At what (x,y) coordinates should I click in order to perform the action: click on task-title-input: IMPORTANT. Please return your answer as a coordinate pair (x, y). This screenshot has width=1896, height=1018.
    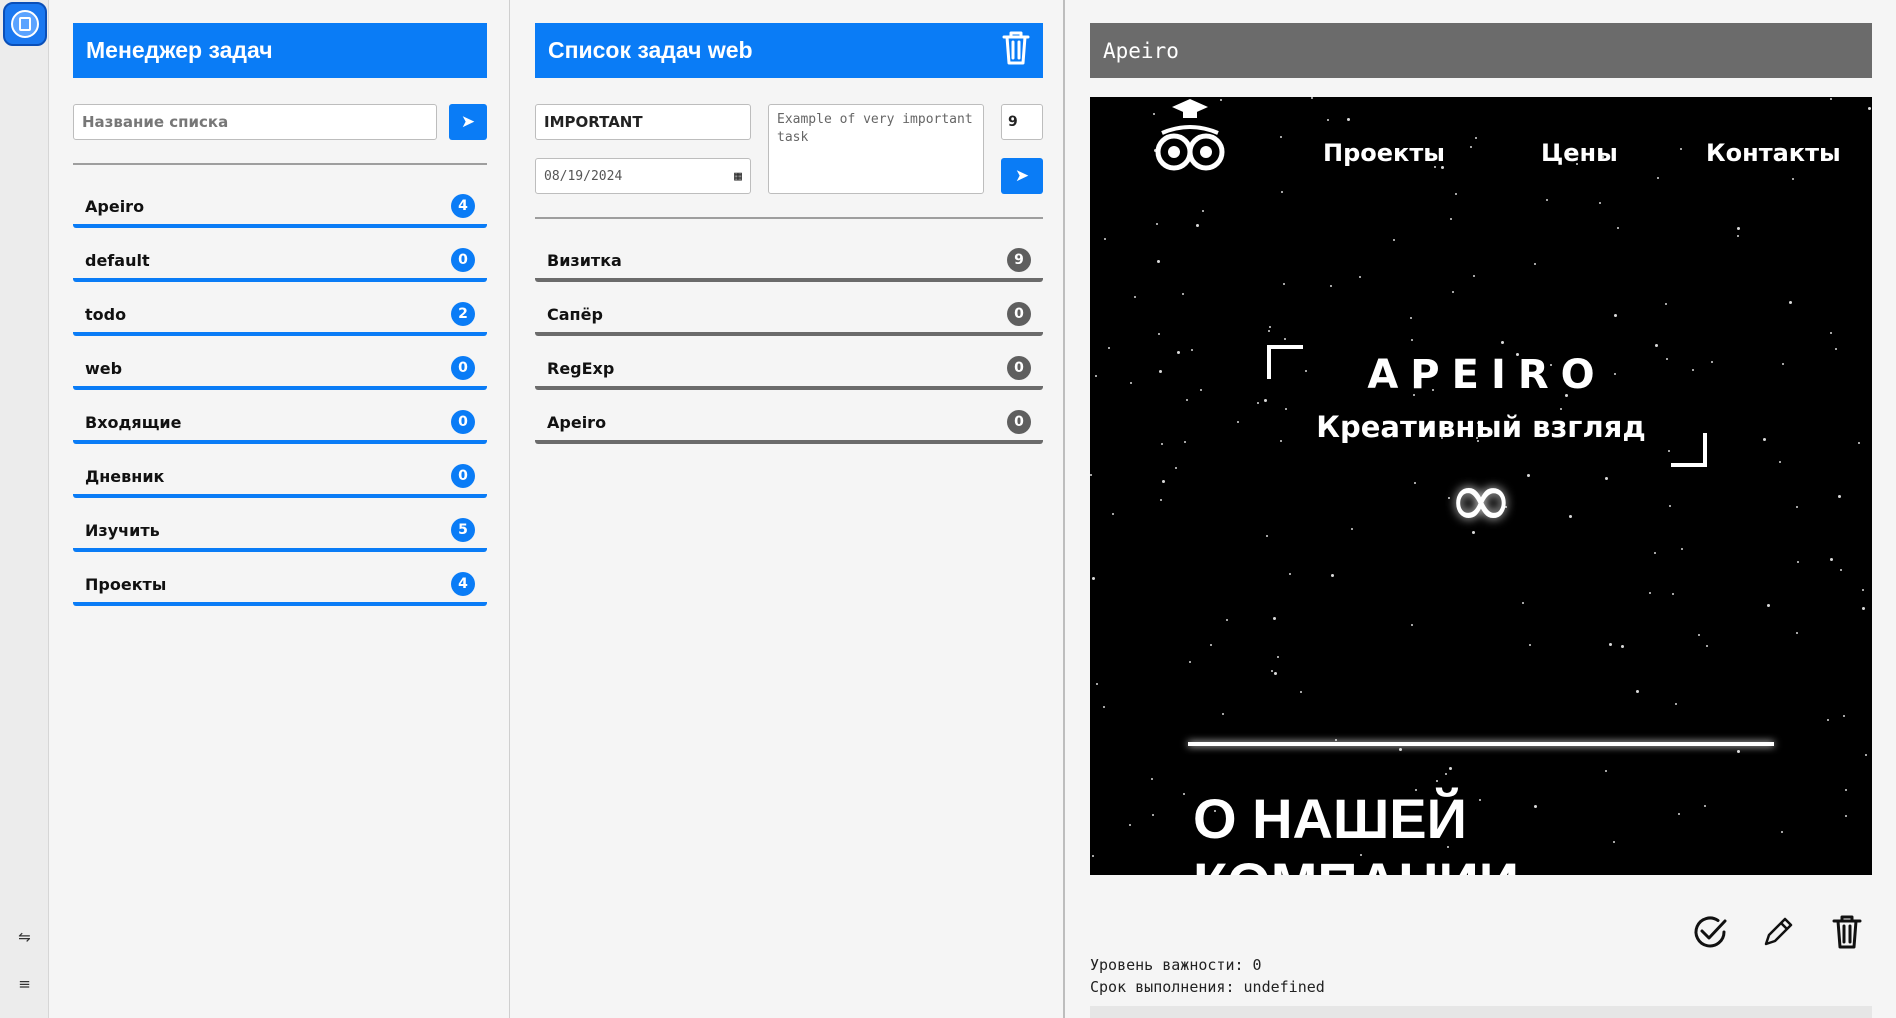
    Looking at the image, I should click on (643, 122).